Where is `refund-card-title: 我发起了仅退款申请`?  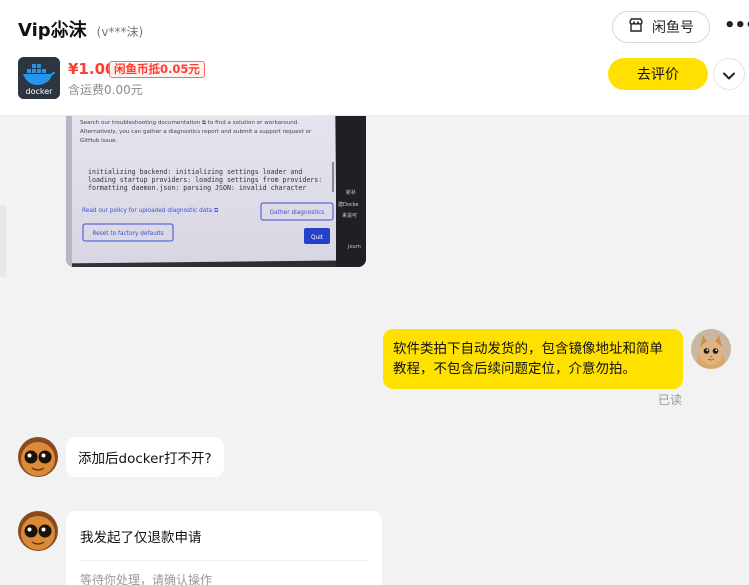 refund-card-title: 我发起了仅退款申请 is located at coordinates (141, 538).